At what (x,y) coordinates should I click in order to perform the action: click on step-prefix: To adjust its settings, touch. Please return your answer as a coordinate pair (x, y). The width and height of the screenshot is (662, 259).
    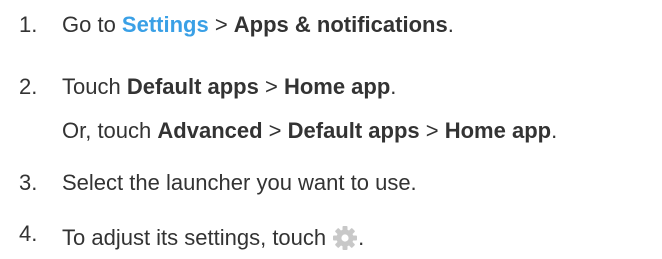
    Looking at the image, I should click on (194, 237).